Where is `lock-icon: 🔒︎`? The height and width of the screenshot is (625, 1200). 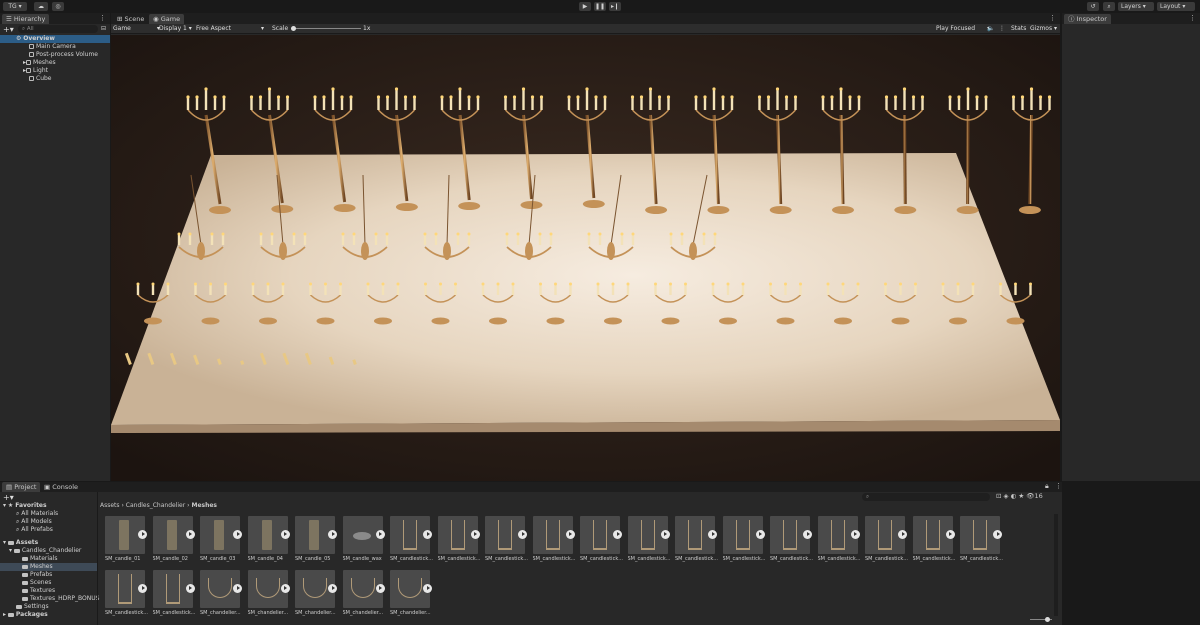
lock-icon: 🔒︎ is located at coordinates (1047, 486).